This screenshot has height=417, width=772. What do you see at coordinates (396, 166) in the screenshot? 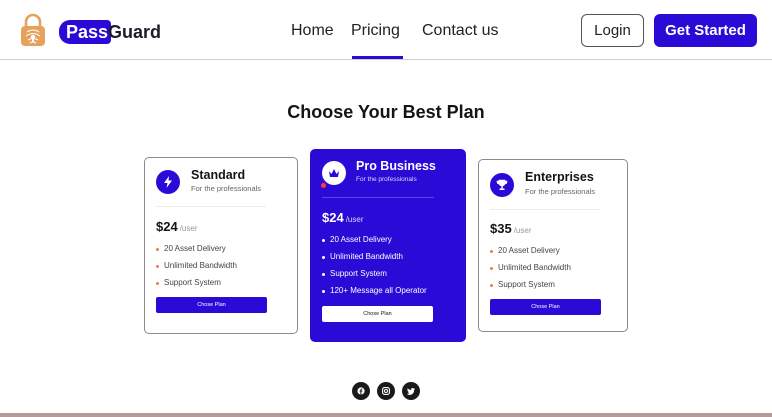
I see `plan-name: Pro Business` at bounding box center [396, 166].